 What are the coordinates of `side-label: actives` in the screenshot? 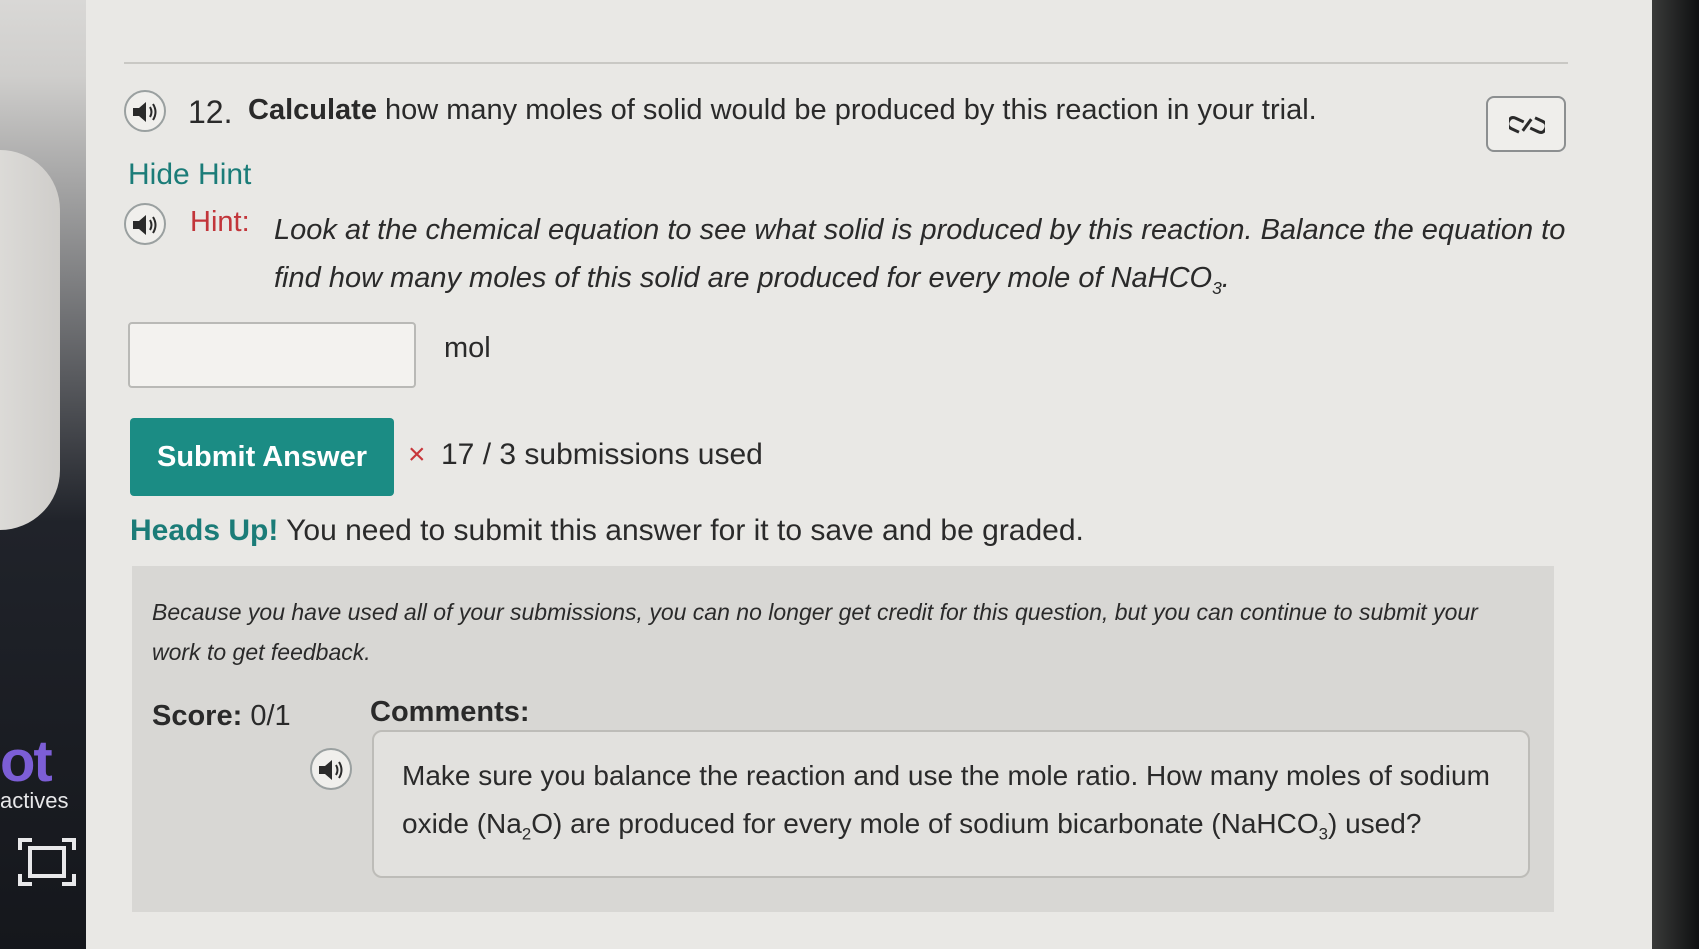 It's located at (34, 800).